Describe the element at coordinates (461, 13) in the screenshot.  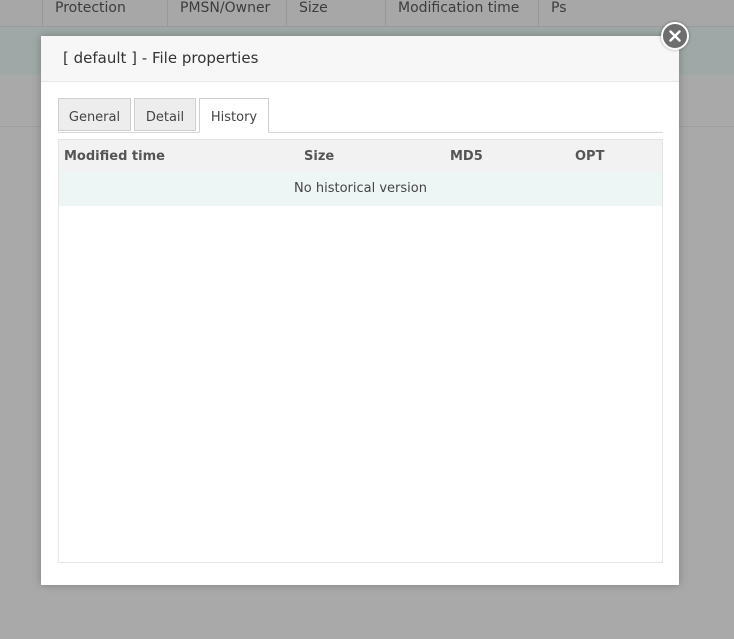
I see `bg-column-modification-time: Modification time` at that location.